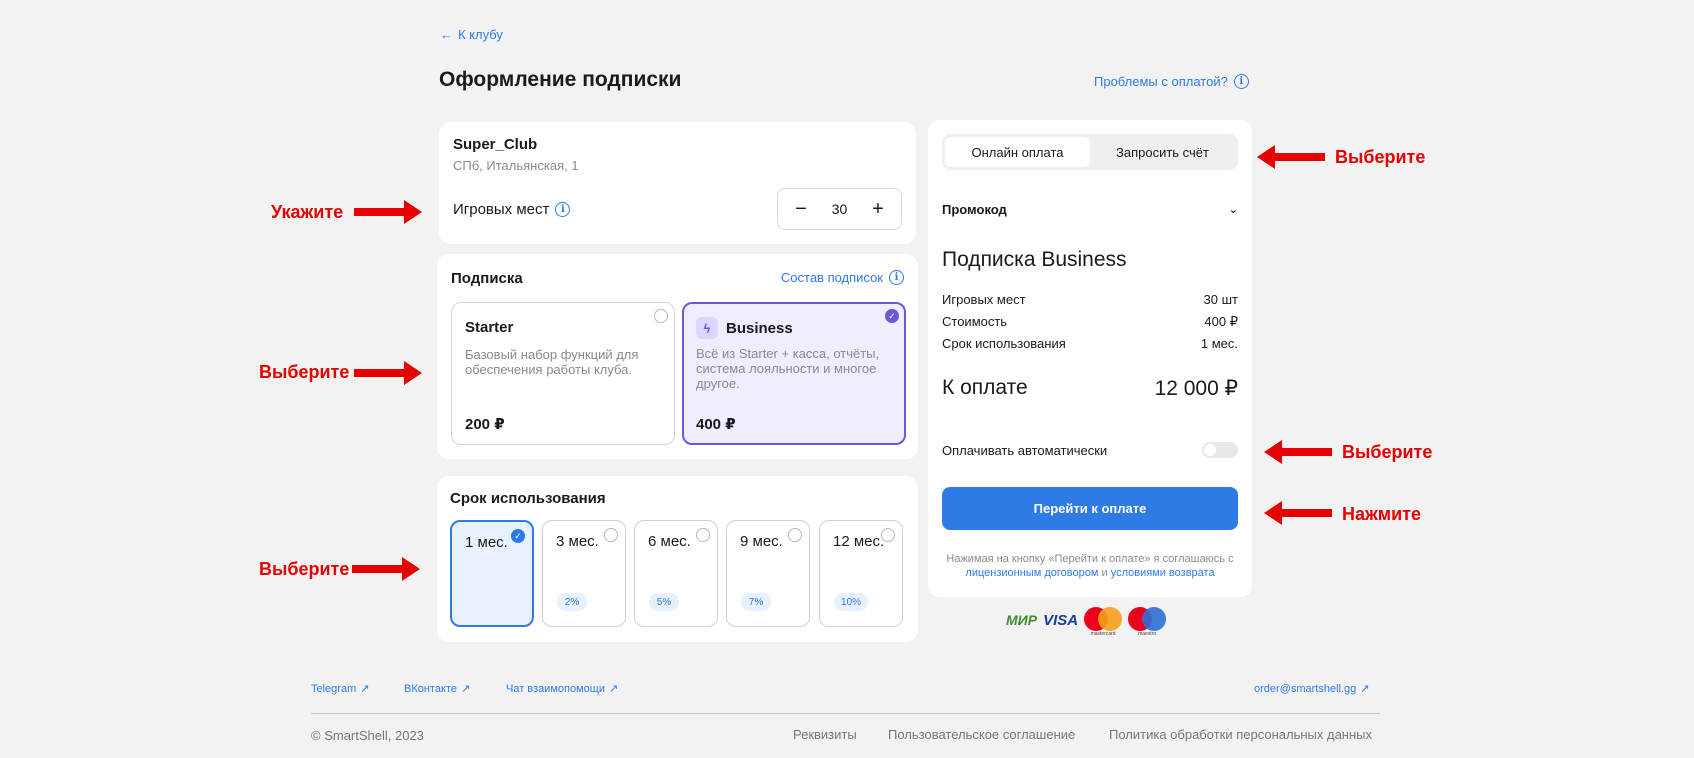  What do you see at coordinates (1022, 620) in the screenshot?
I see `mir-logo: МИР` at bounding box center [1022, 620].